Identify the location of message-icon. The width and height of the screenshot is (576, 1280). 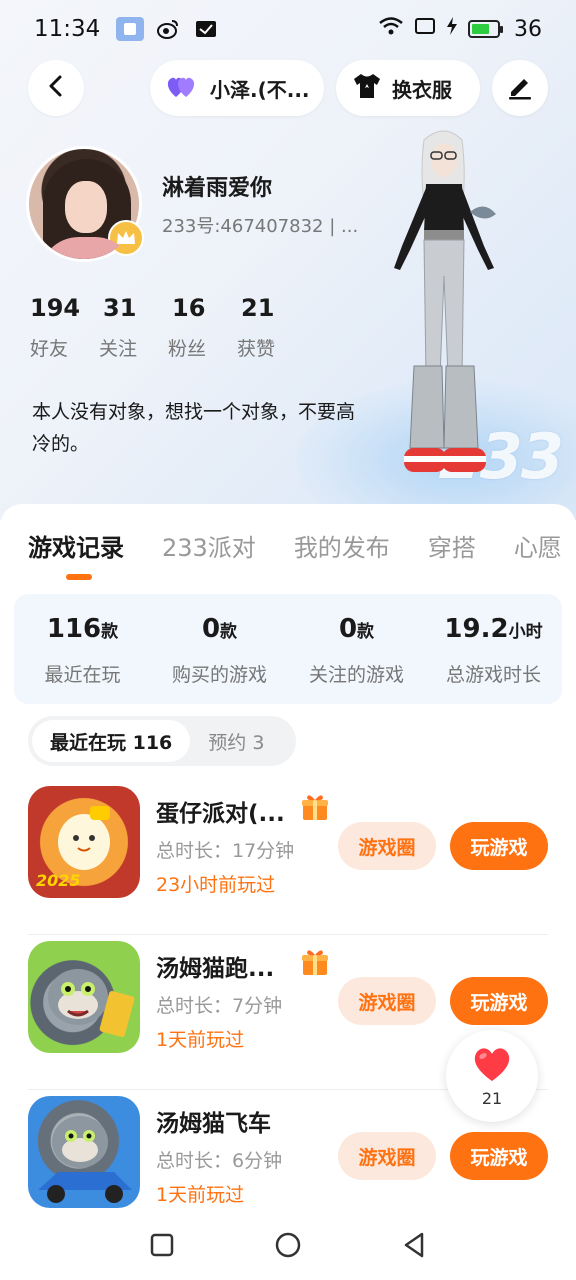
(206, 29).